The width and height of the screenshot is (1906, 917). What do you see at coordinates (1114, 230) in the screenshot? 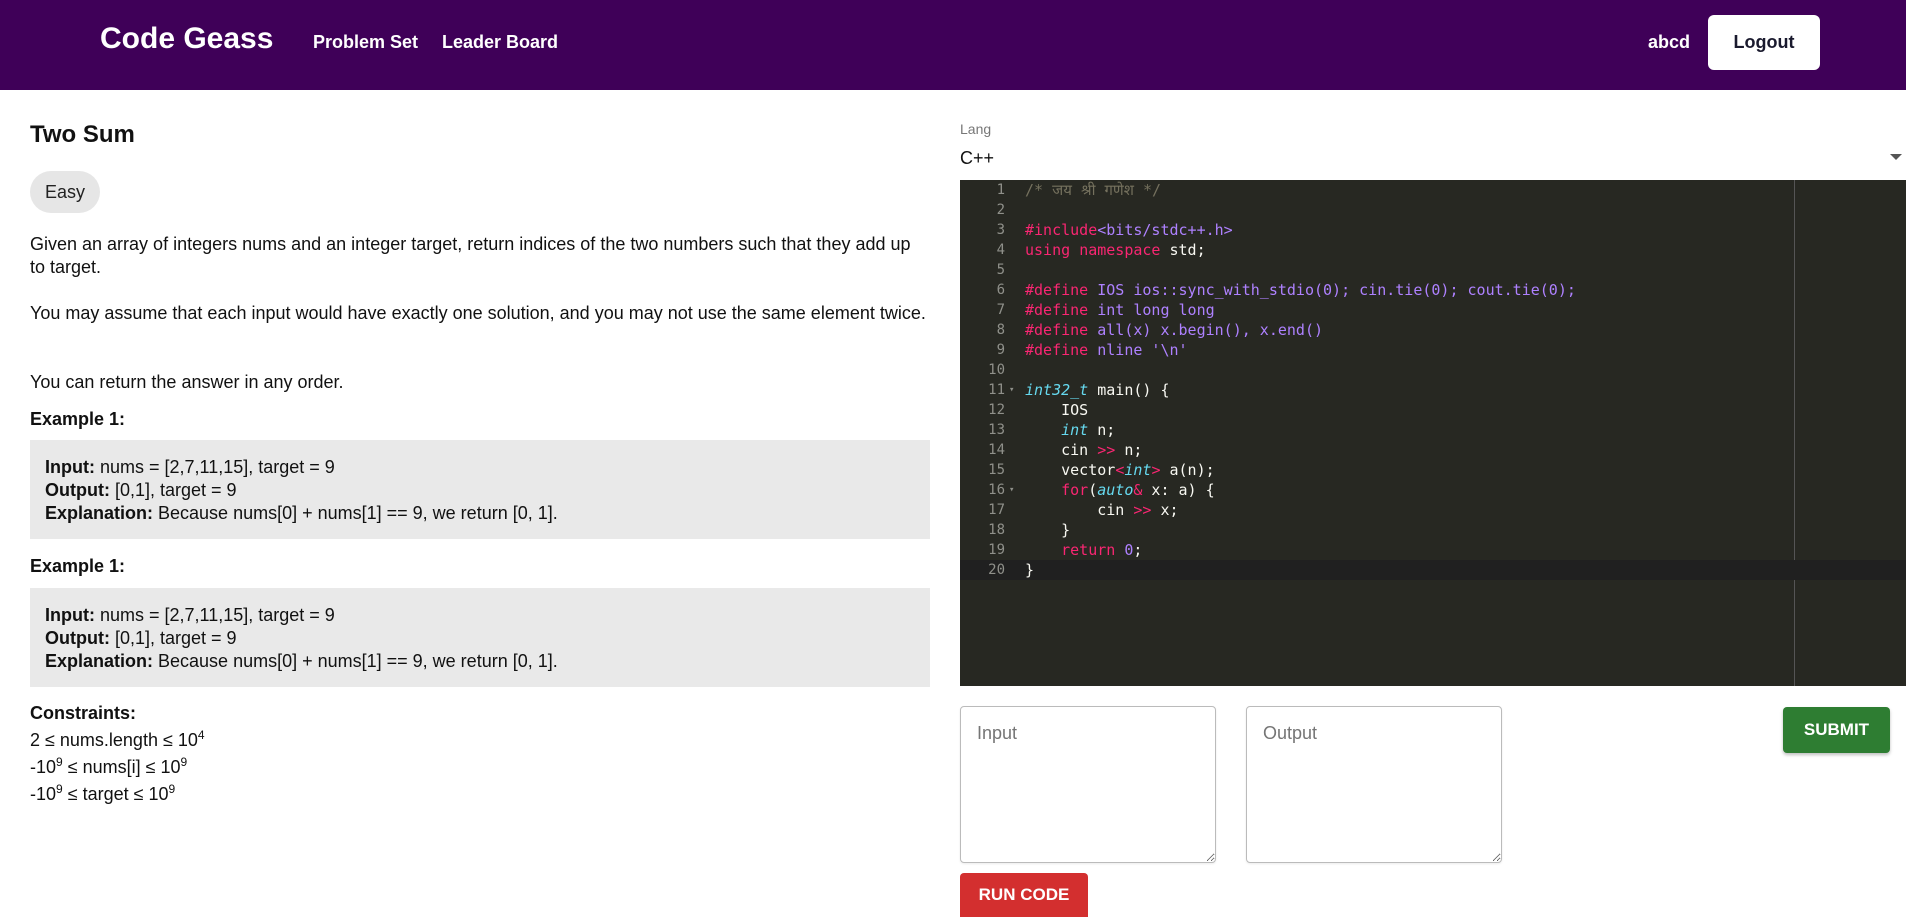
I see `code-line: 3 #include<bits/stdc++.h>` at bounding box center [1114, 230].